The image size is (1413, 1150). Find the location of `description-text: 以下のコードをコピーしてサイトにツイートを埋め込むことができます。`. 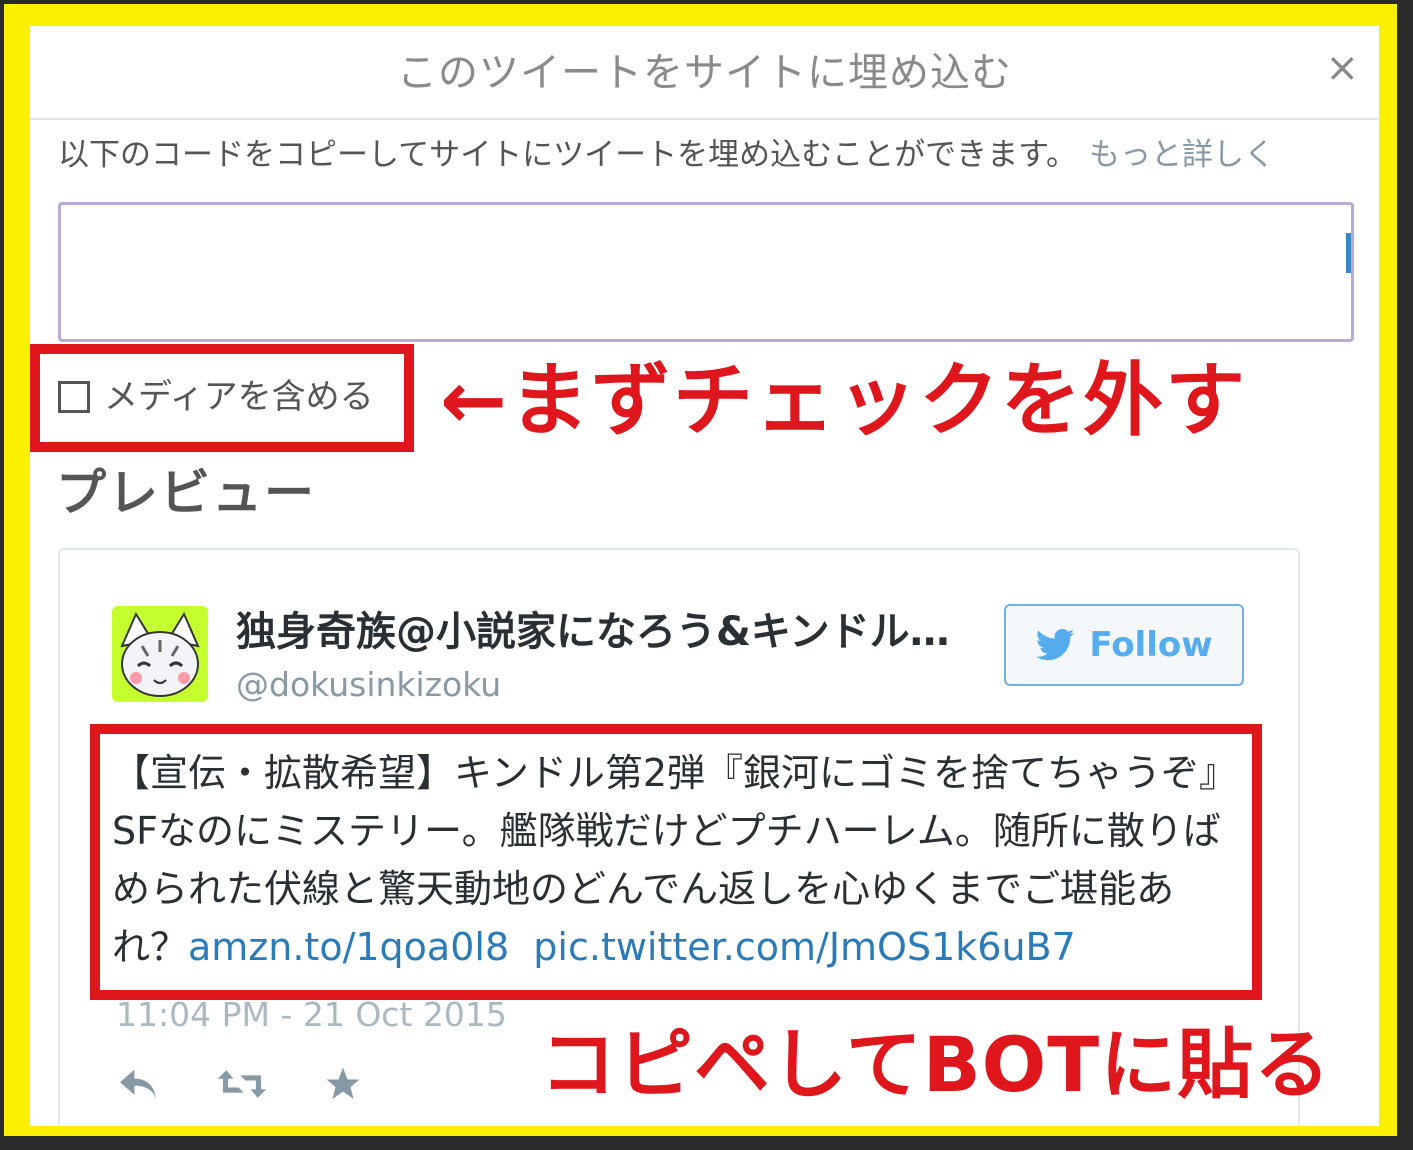

description-text: 以下のコードをコピーしてサイトにツイートを埋め込むことができます。 is located at coordinates (567, 155).